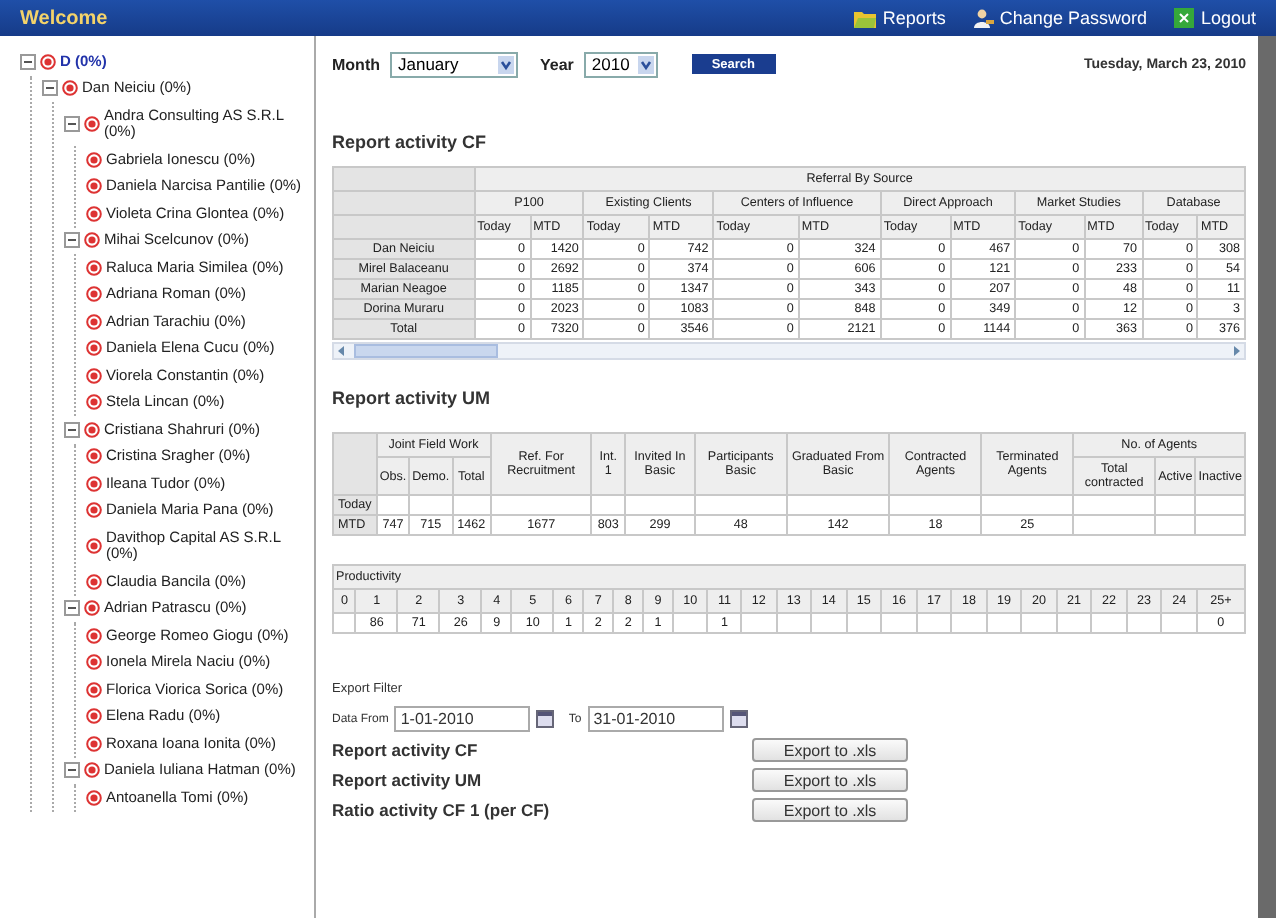  I want to click on exit-icon, so click(1184, 18).